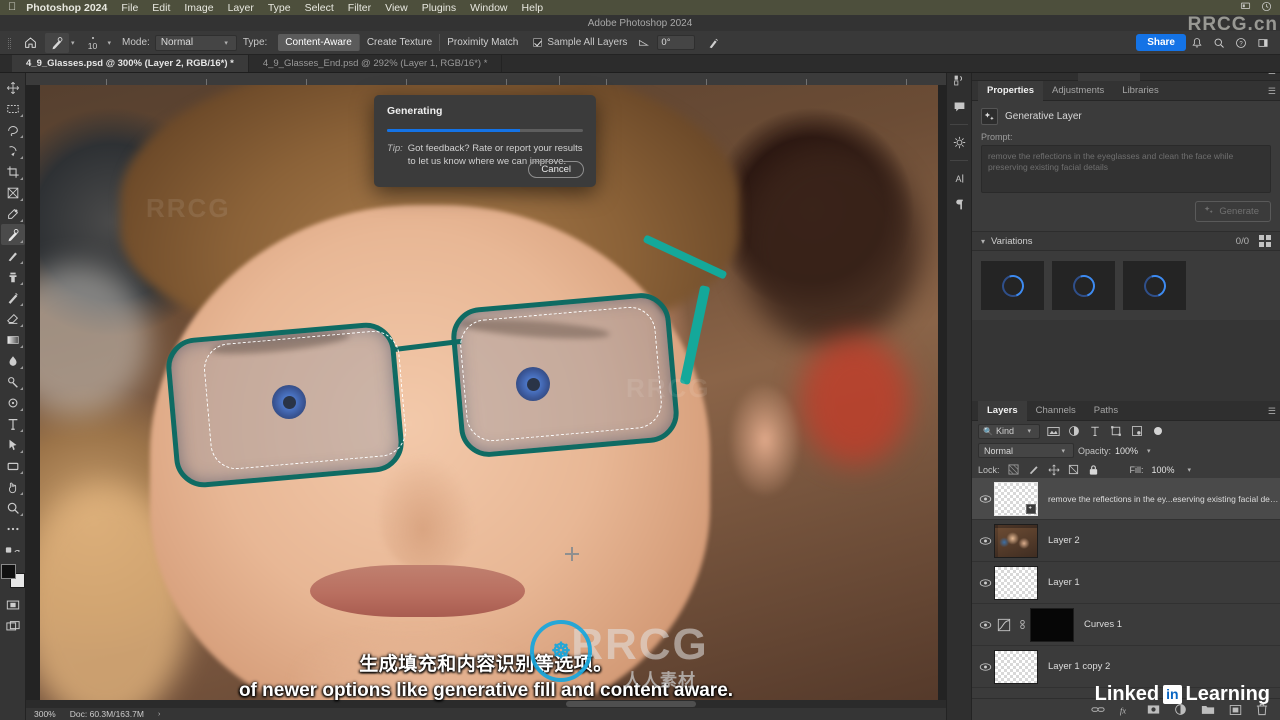 This screenshot has width=1280, height=720. Describe the element at coordinates (396, 8) in the screenshot. I see `menu-view: View` at that location.